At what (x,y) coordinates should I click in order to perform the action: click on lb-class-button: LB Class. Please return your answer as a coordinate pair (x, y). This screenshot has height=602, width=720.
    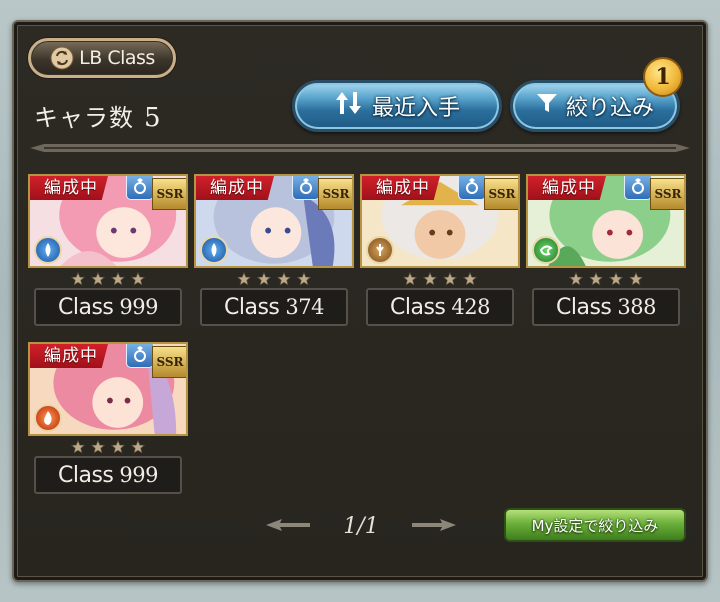
    Looking at the image, I should click on (102, 58).